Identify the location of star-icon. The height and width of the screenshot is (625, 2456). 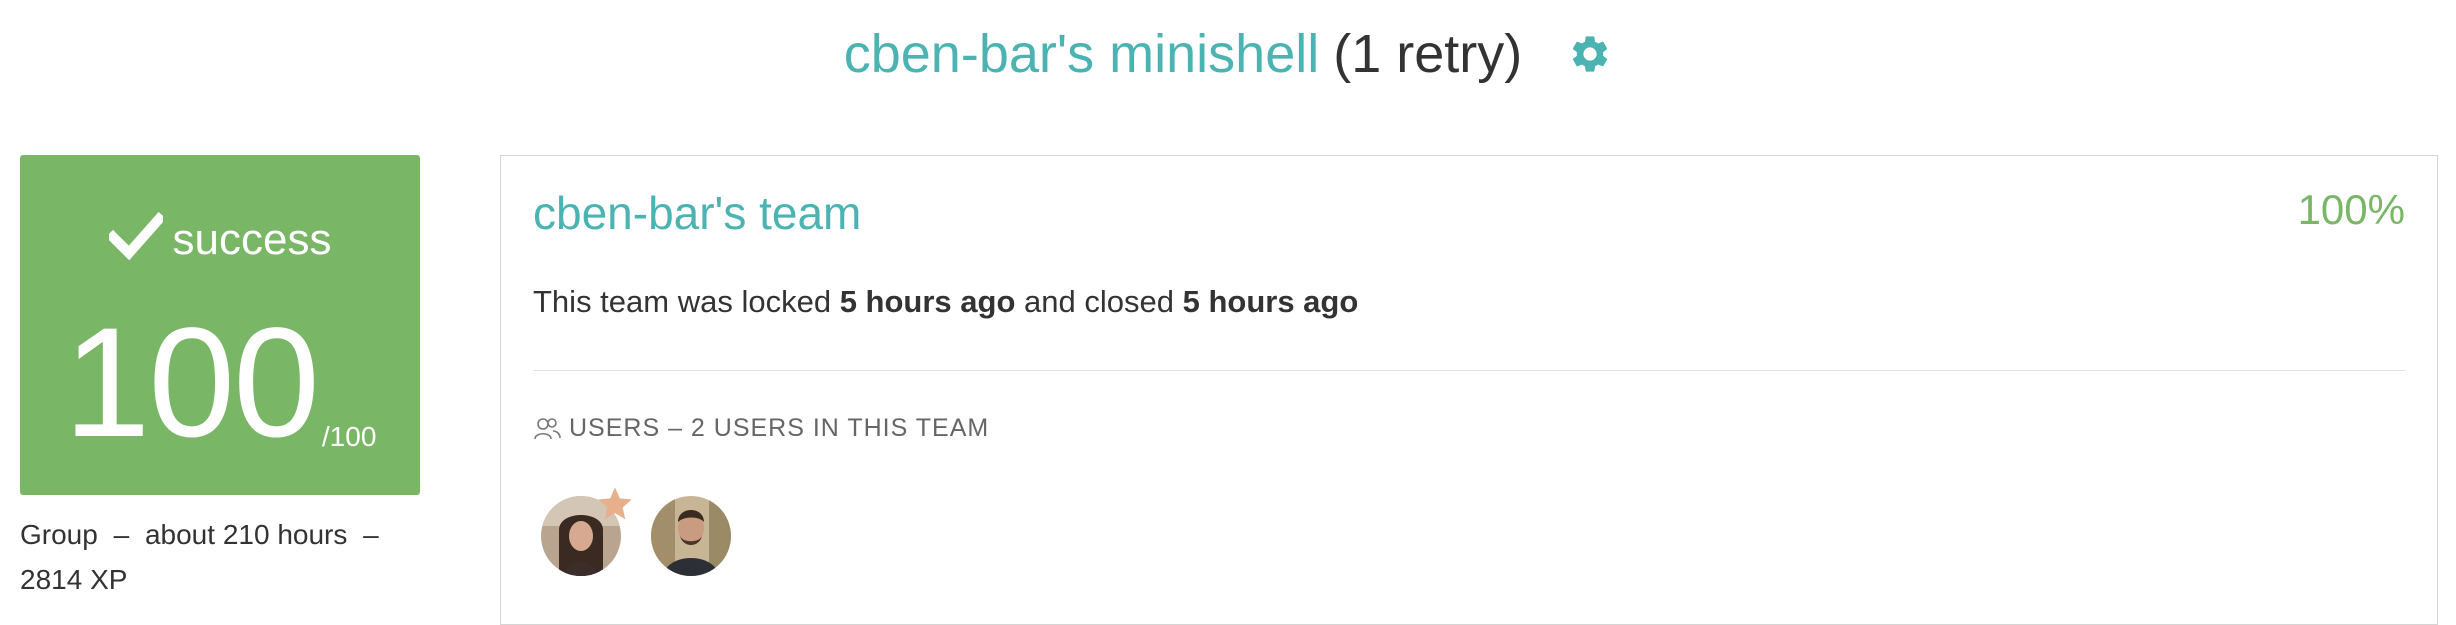
(615, 503).